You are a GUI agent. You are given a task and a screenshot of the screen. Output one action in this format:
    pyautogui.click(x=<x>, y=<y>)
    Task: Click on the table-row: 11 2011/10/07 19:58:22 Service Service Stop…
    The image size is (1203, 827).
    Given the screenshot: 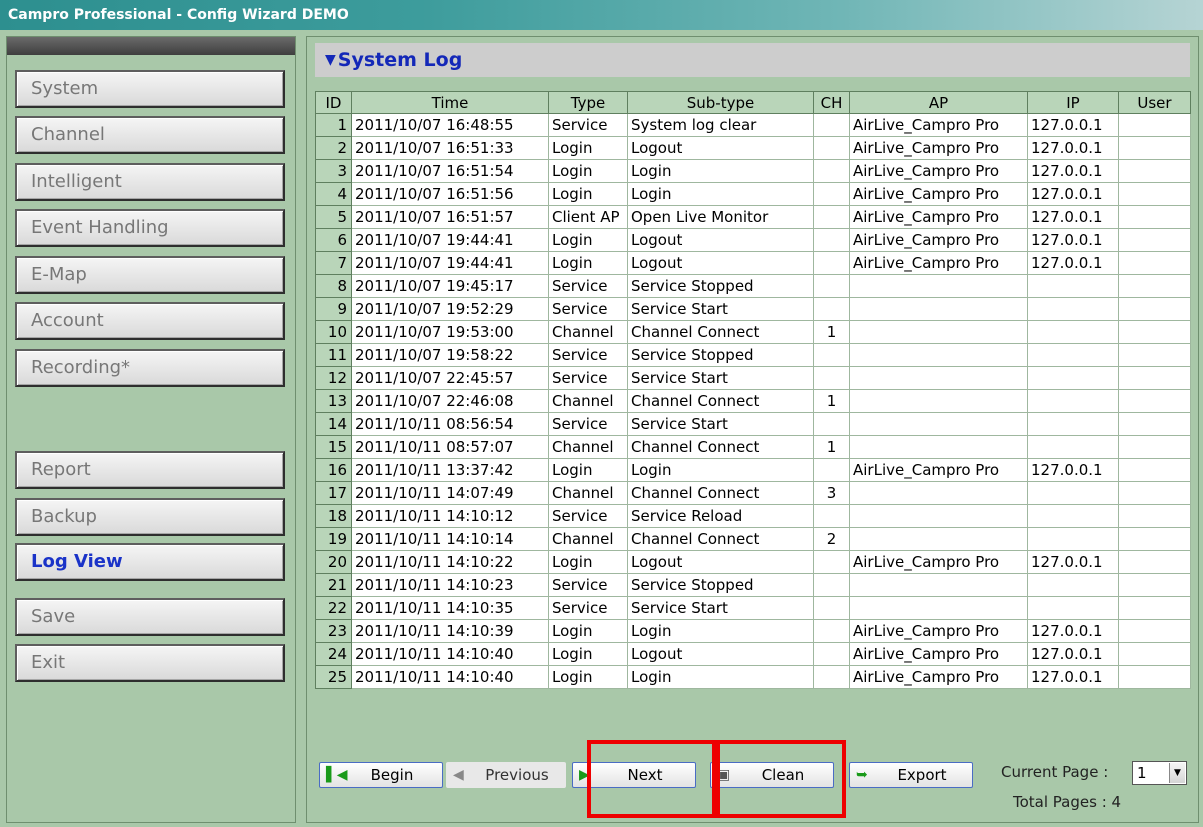 What is the action you would take?
    pyautogui.click(x=753, y=355)
    